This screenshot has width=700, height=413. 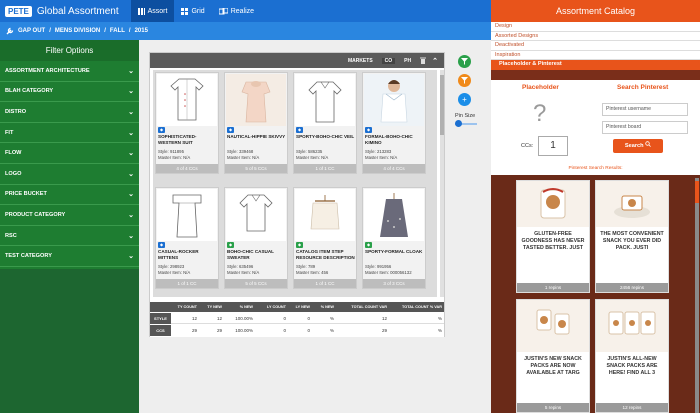 What do you see at coordinates (595, 46) in the screenshot?
I see `catalog-link-deactivated: Deactivated` at bounding box center [595, 46].